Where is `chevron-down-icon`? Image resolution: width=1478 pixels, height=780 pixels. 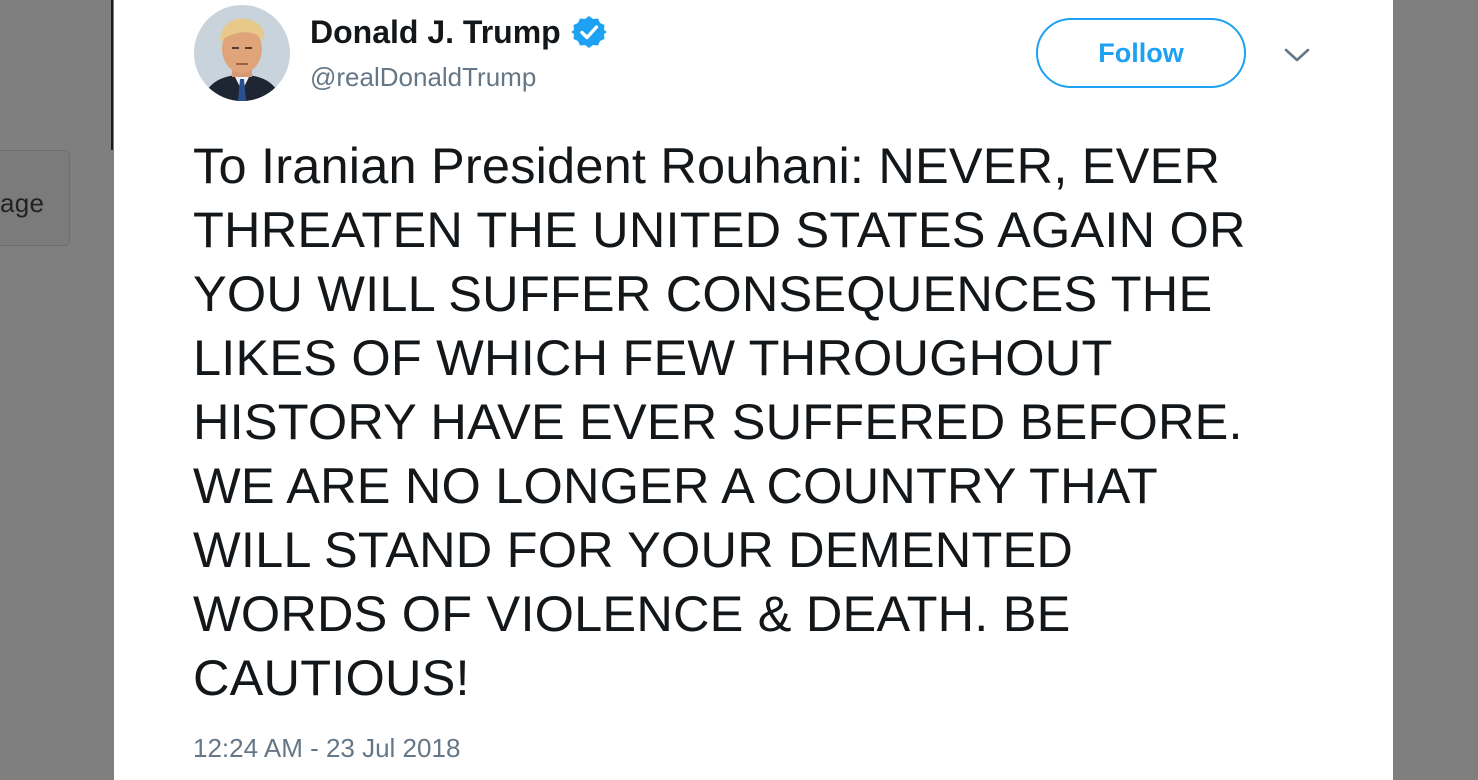
chevron-down-icon is located at coordinates (1297, 55).